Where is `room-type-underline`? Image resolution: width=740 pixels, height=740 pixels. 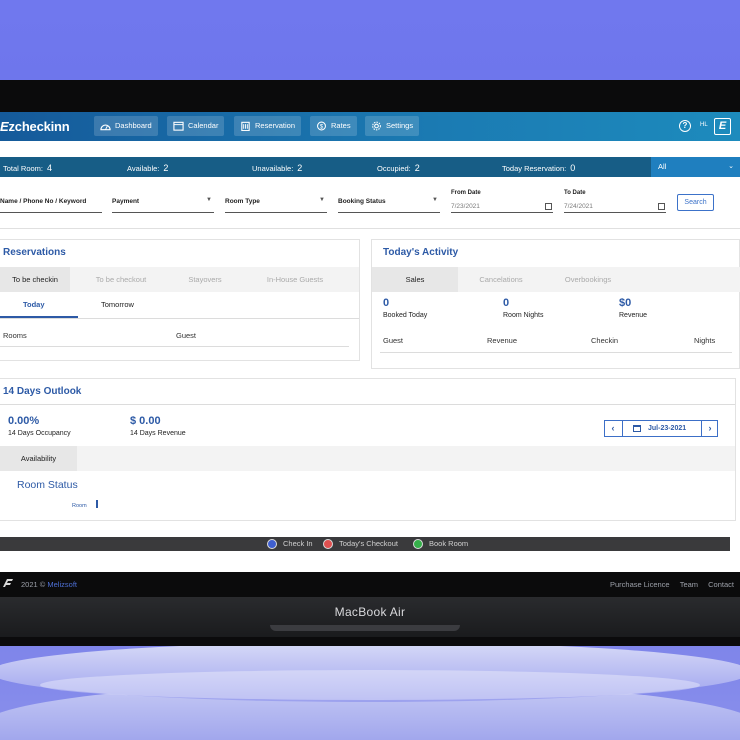 room-type-underline is located at coordinates (276, 212).